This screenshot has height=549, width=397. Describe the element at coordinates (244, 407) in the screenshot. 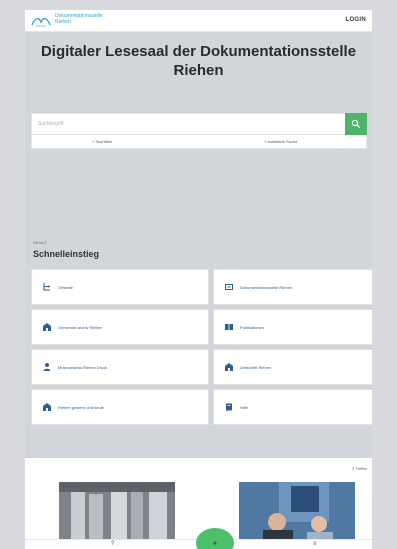

I see `tile-label: Hilfe` at that location.